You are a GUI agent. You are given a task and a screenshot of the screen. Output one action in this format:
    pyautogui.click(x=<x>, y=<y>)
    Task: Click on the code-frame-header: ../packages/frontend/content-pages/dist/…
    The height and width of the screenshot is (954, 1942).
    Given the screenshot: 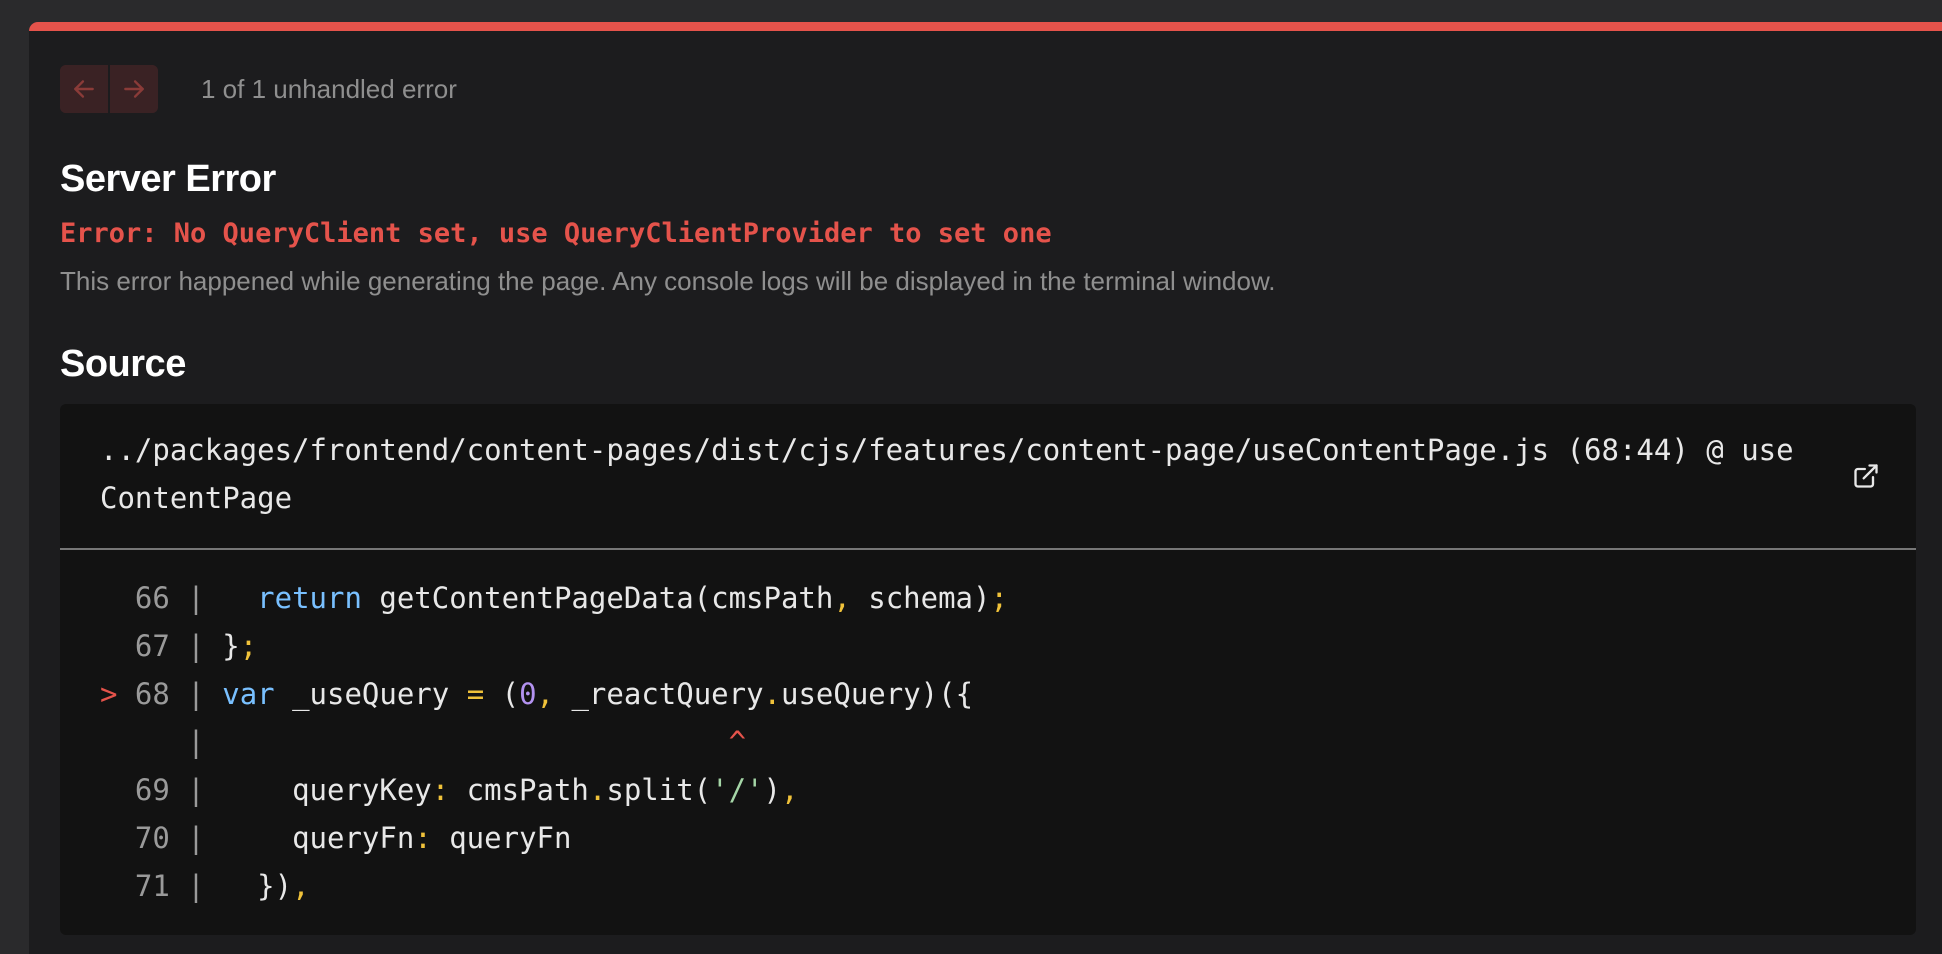 What is the action you would take?
    pyautogui.click(x=988, y=477)
    